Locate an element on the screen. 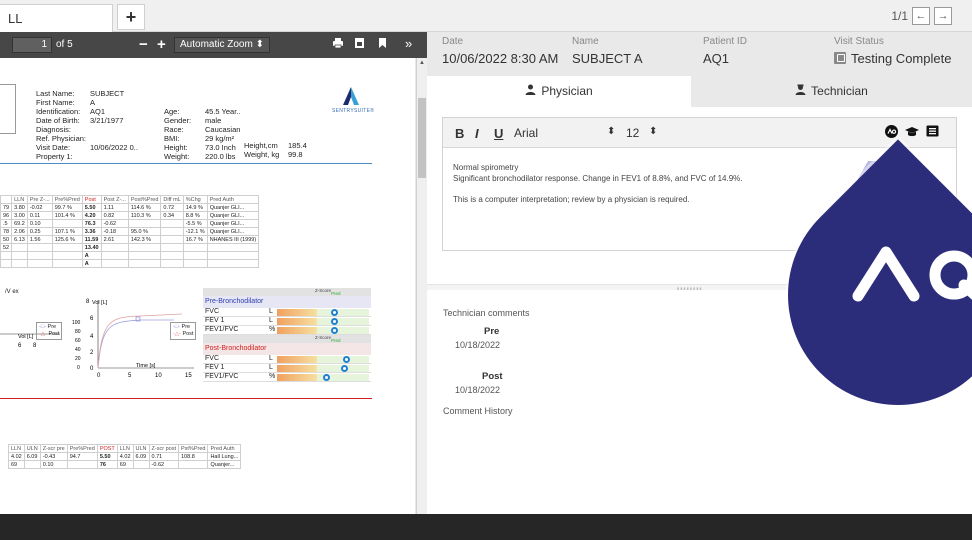  label-property: Property 1: is located at coordinates (54, 156).